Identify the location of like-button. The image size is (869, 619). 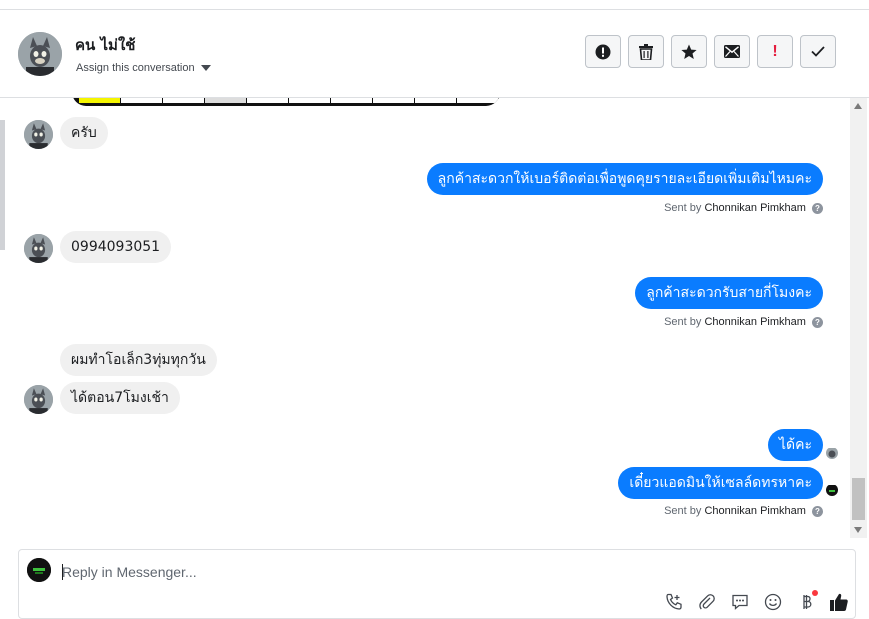
(839, 602).